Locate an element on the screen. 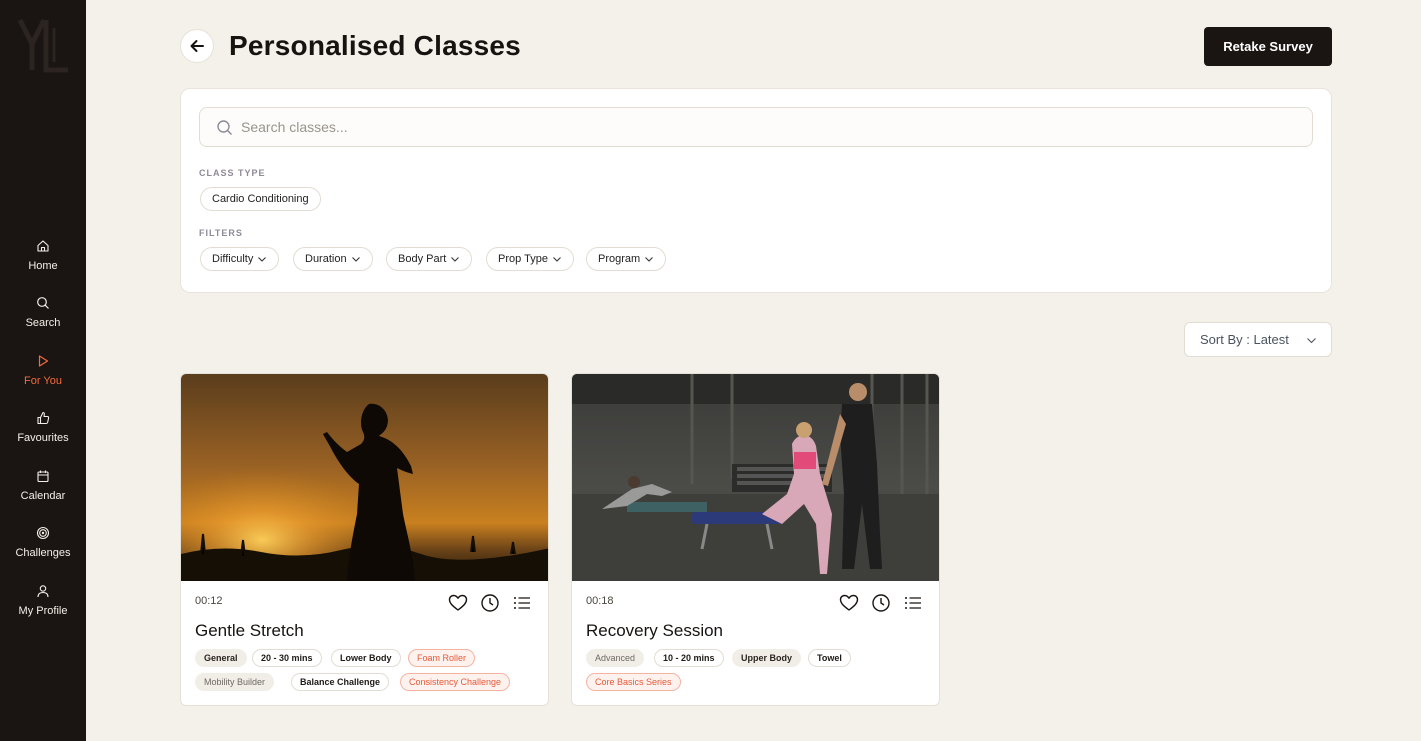  sort-label: Sort By : Latest is located at coordinates (1244, 339).